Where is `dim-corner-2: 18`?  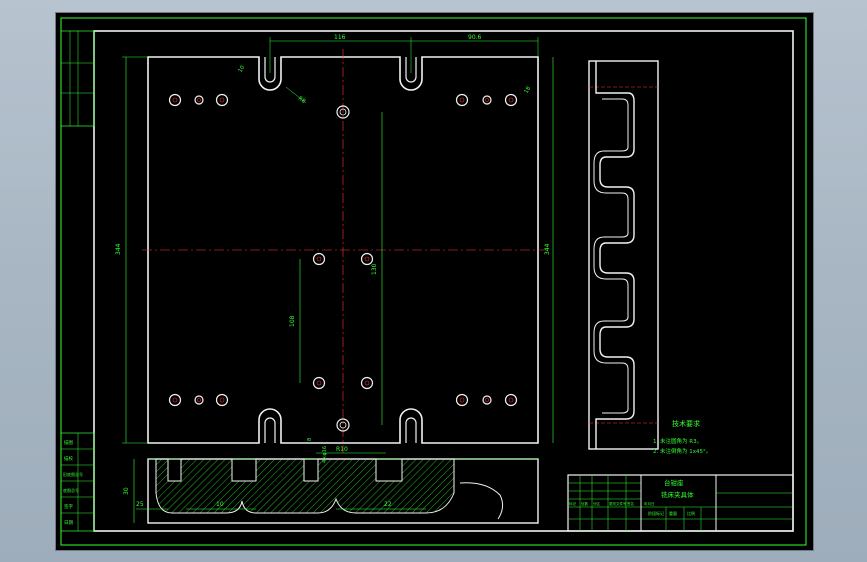
dim-corner-2: 18 is located at coordinates (528, 89).